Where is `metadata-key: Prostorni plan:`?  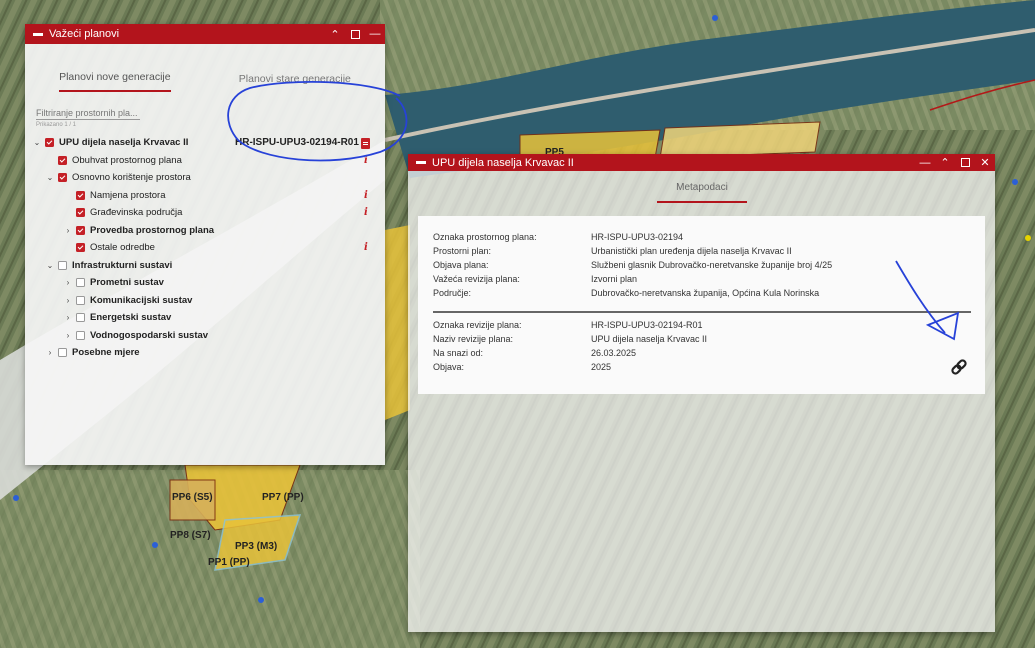 metadata-key: Prostorni plan: is located at coordinates (462, 251).